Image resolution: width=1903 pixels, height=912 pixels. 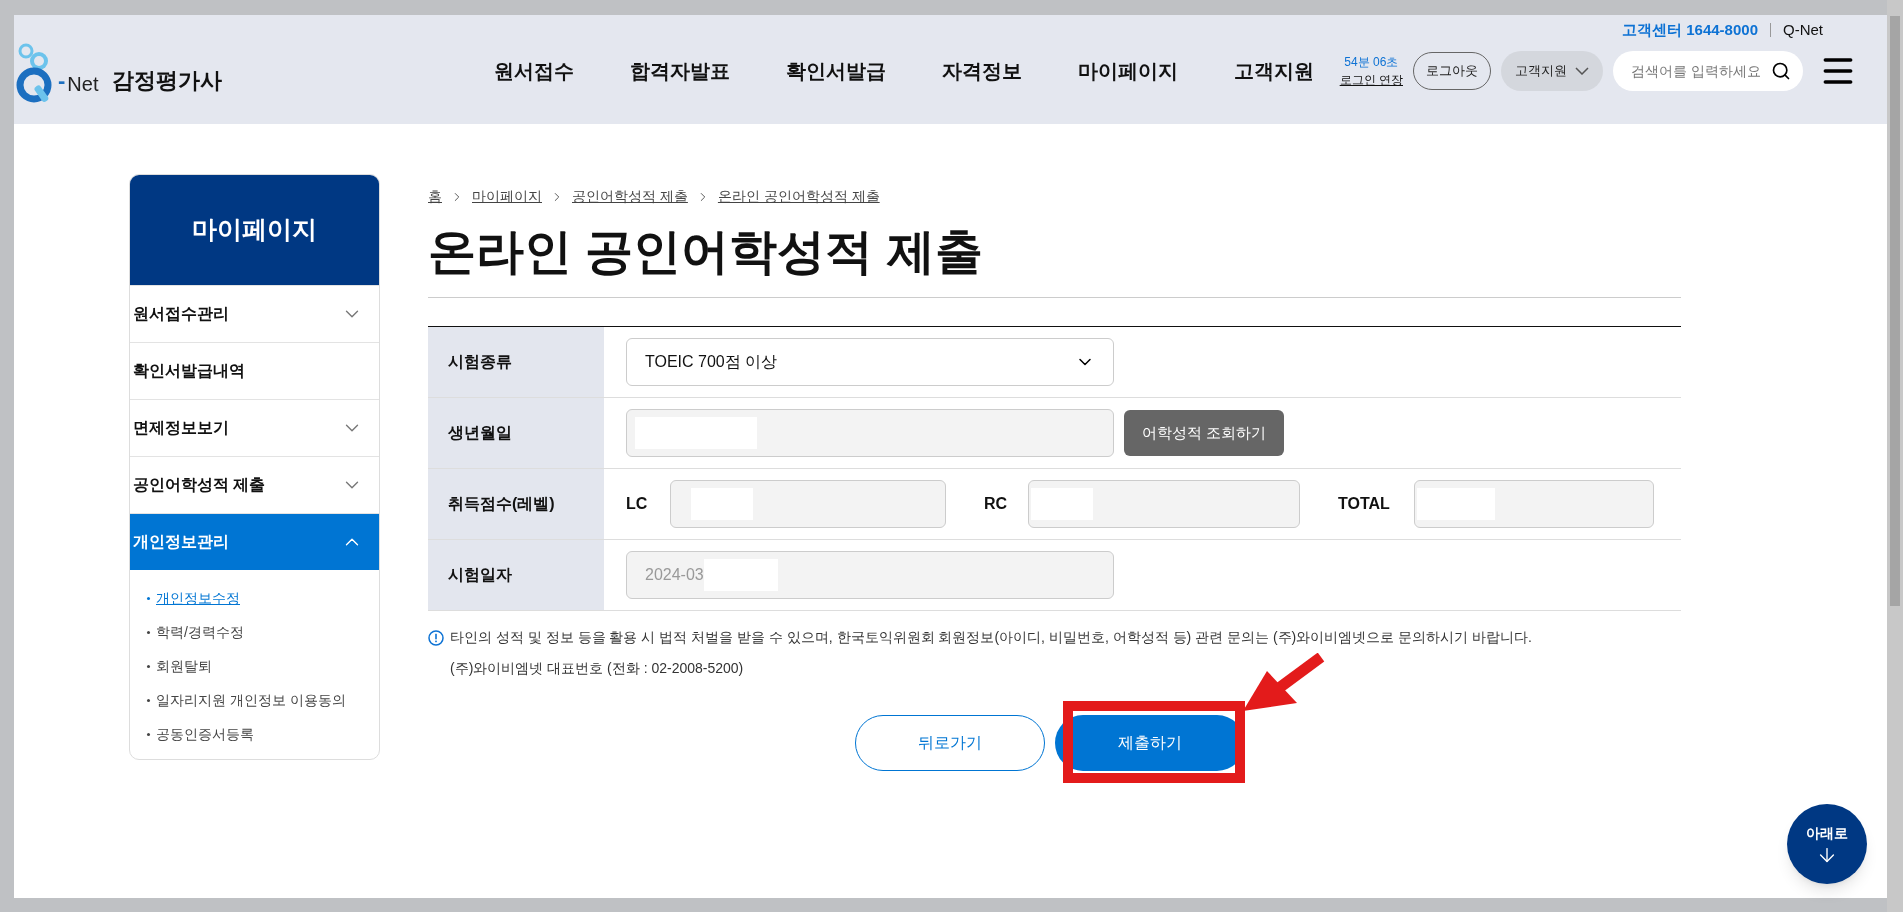 I want to click on sidebar-title: 마이페이지, so click(x=254, y=230).